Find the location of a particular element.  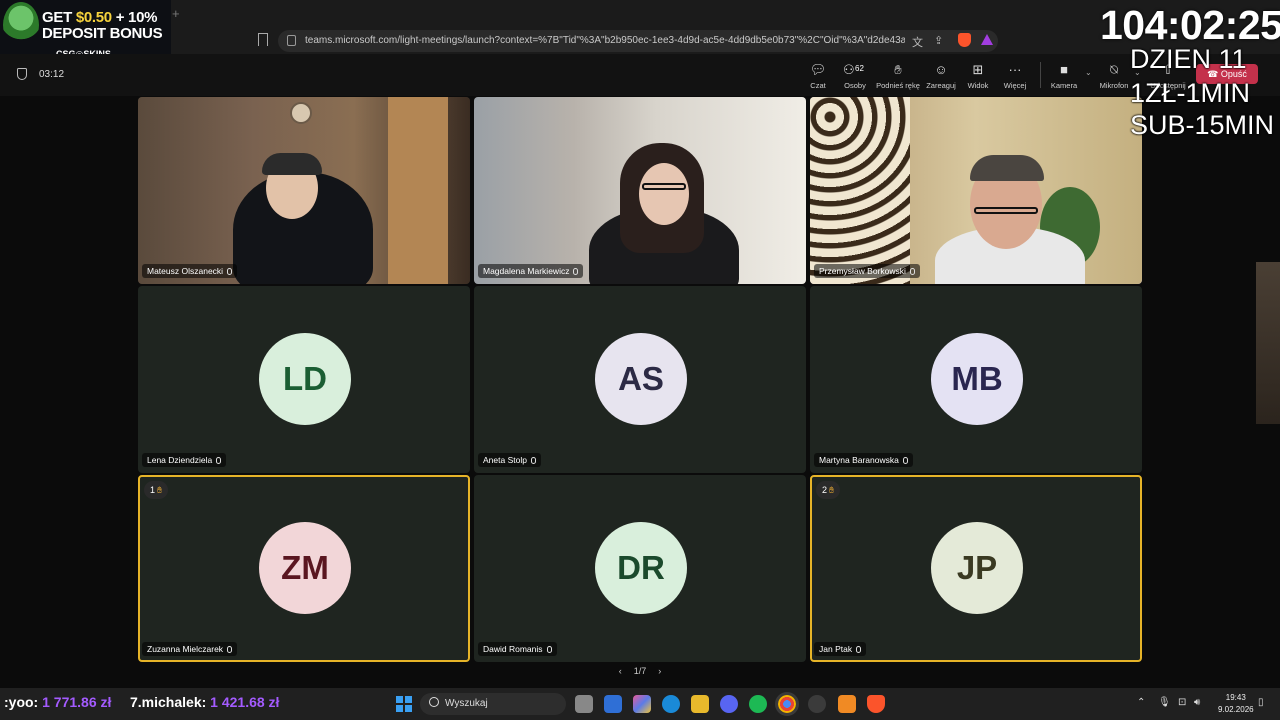

camera-button: ■ Kamera is located at coordinates (1064, 77).